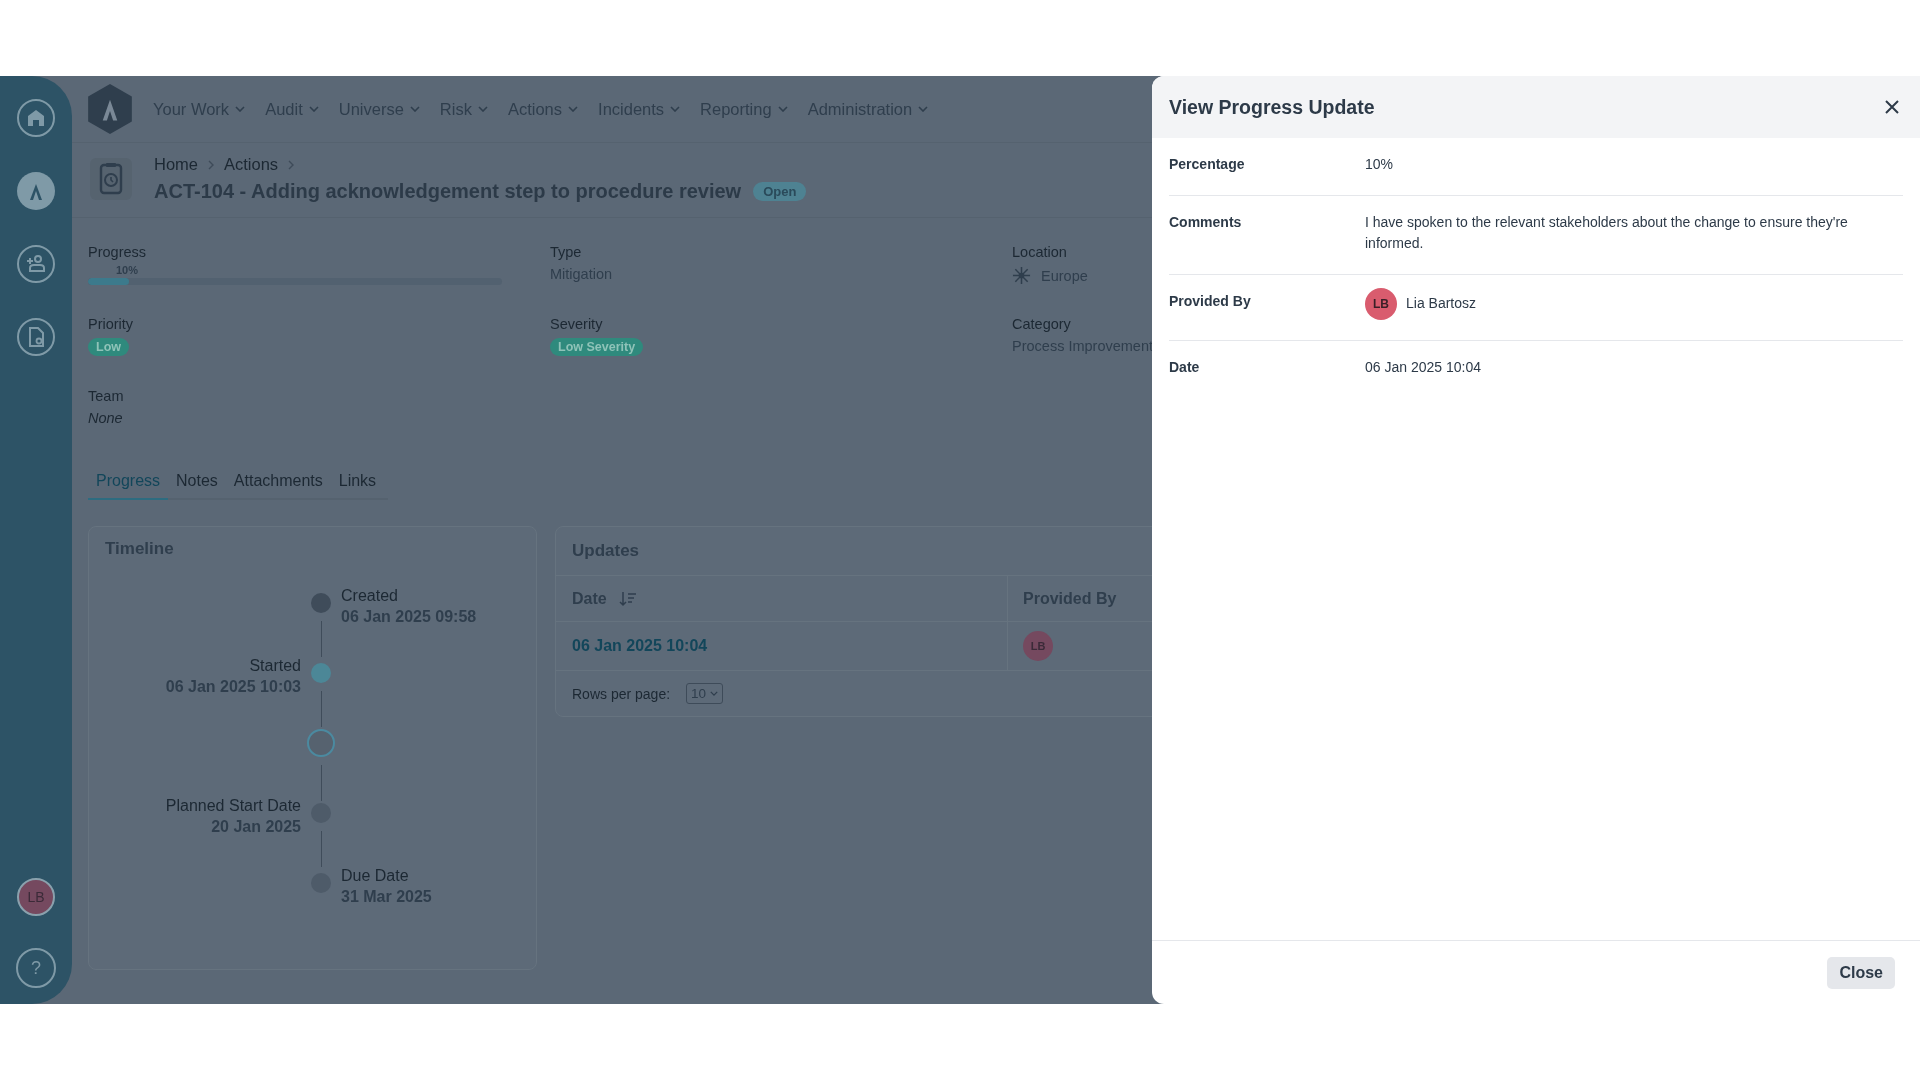 The width and height of the screenshot is (1920, 1080). I want to click on field-label: Category, so click(1041, 324).